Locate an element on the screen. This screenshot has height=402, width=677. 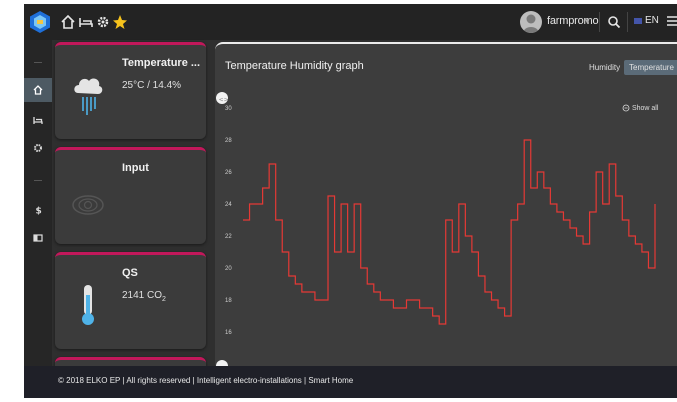
search-icon is located at coordinates (614, 22).